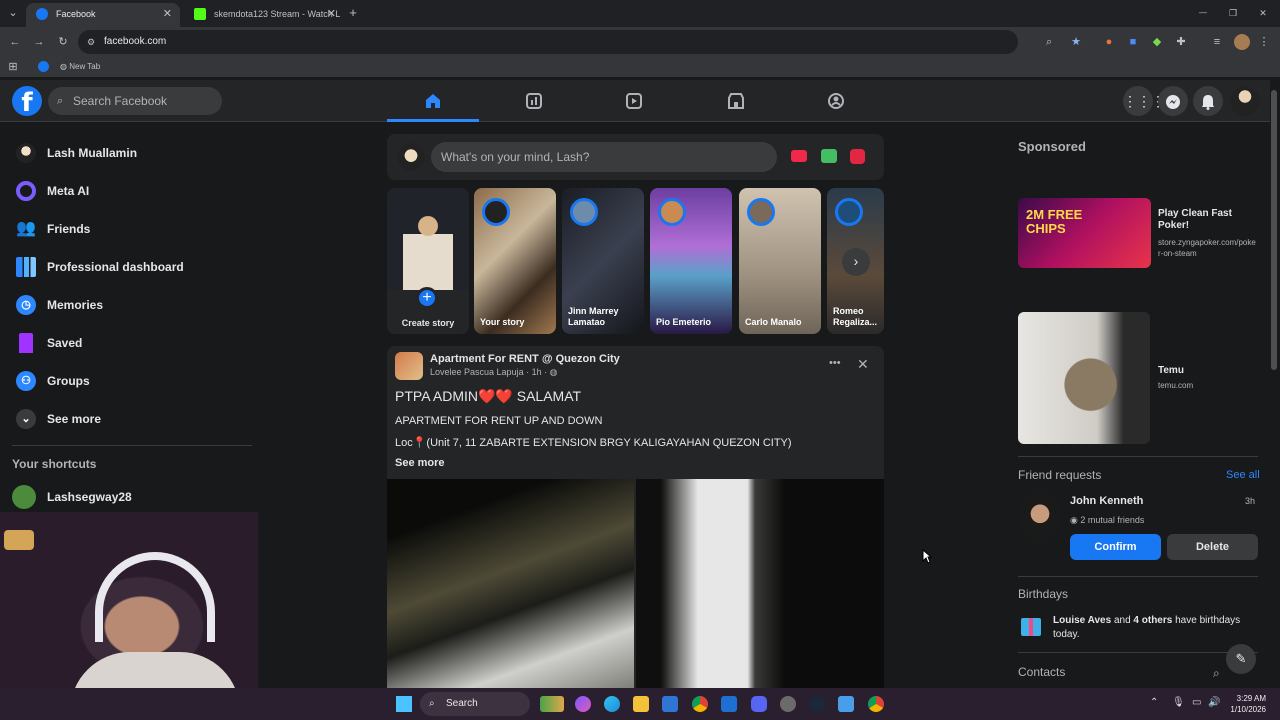 The image size is (1280, 720). What do you see at coordinates (1173, 101) in the screenshot?
I see `messenger-button` at bounding box center [1173, 101].